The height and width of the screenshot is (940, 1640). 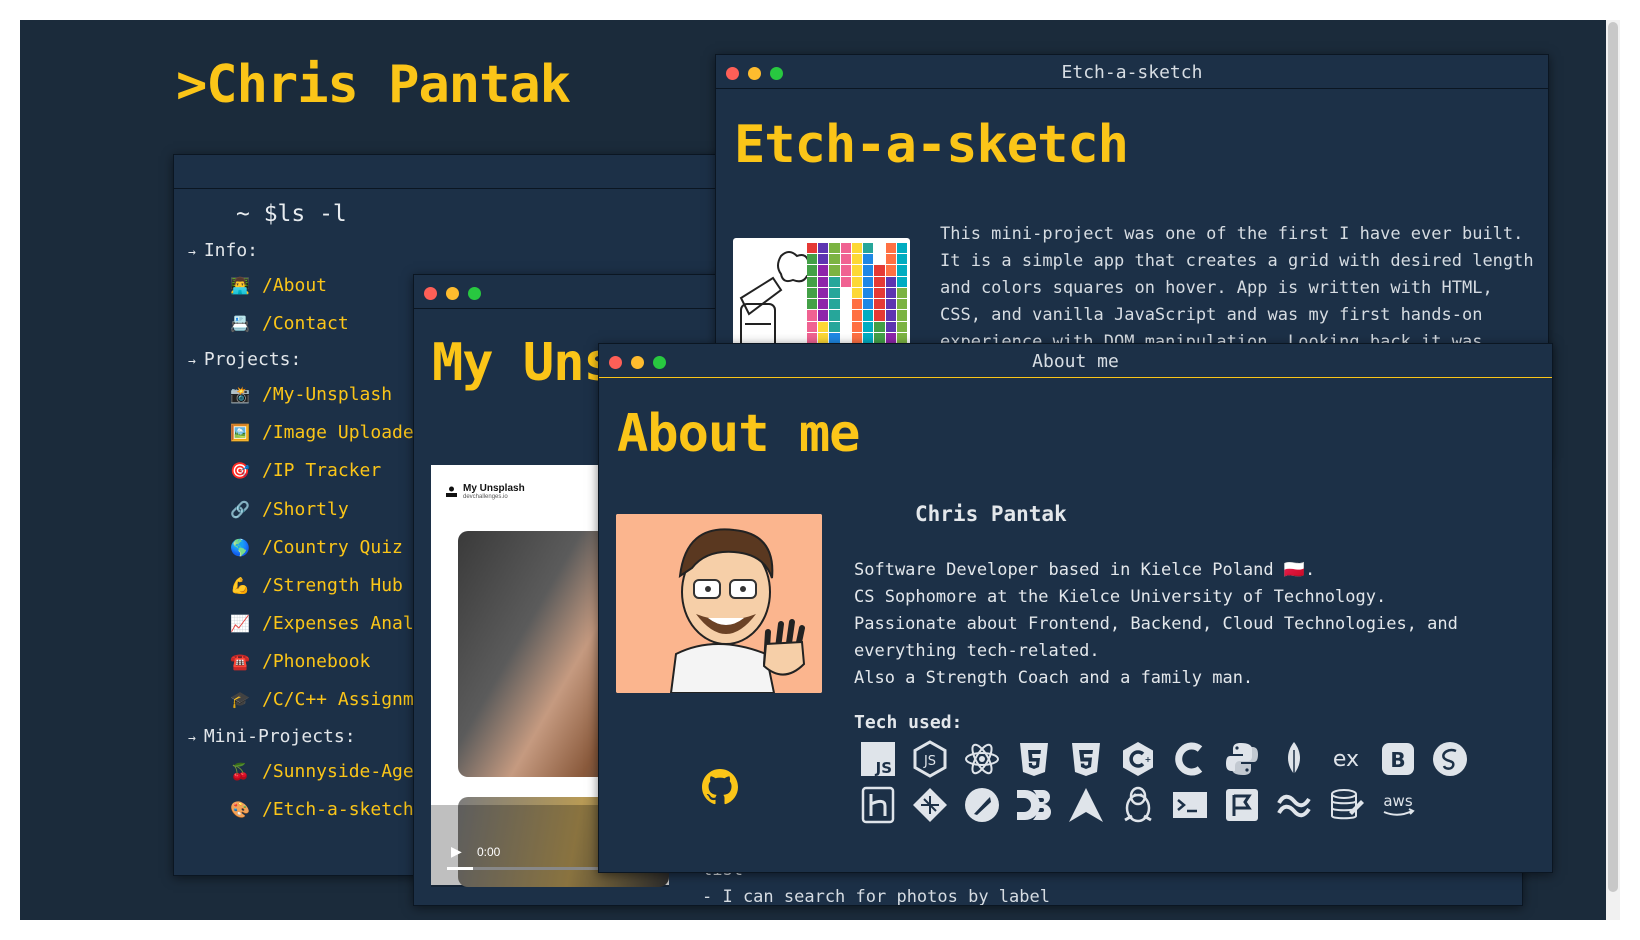 I want to click on scrollbar-thumb, so click(x=1613, y=457).